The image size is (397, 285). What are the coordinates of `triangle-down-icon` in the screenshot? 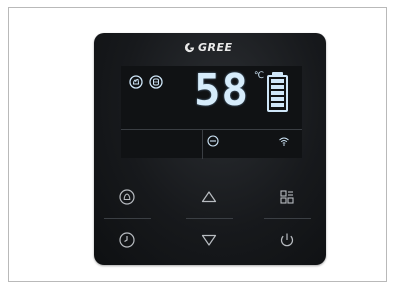 It's located at (209, 240).